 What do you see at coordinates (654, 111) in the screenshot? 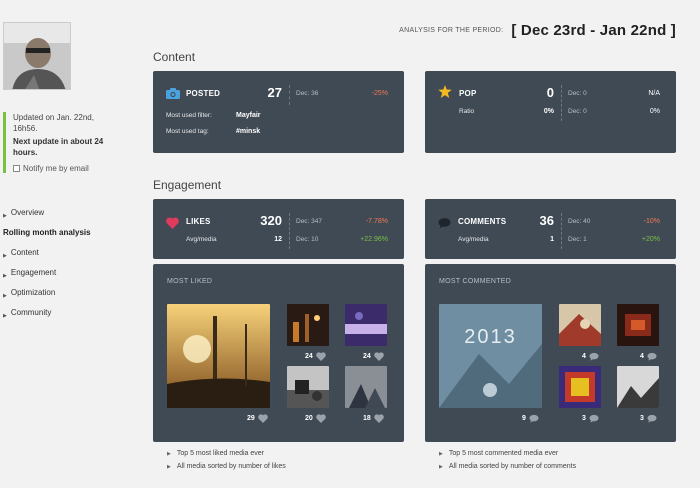
I see `ratio-change: 0%` at bounding box center [654, 111].